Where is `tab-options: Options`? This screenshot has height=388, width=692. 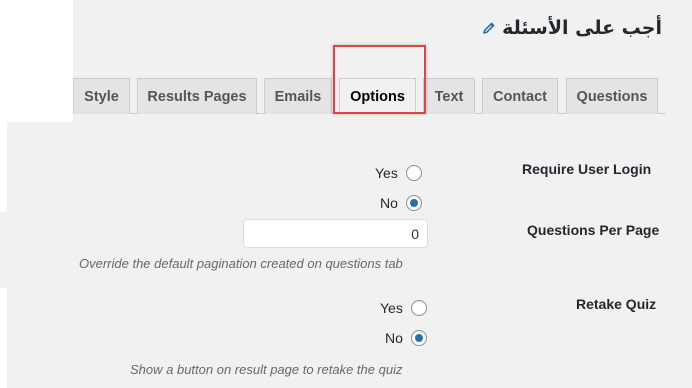 tab-options: Options is located at coordinates (377, 96).